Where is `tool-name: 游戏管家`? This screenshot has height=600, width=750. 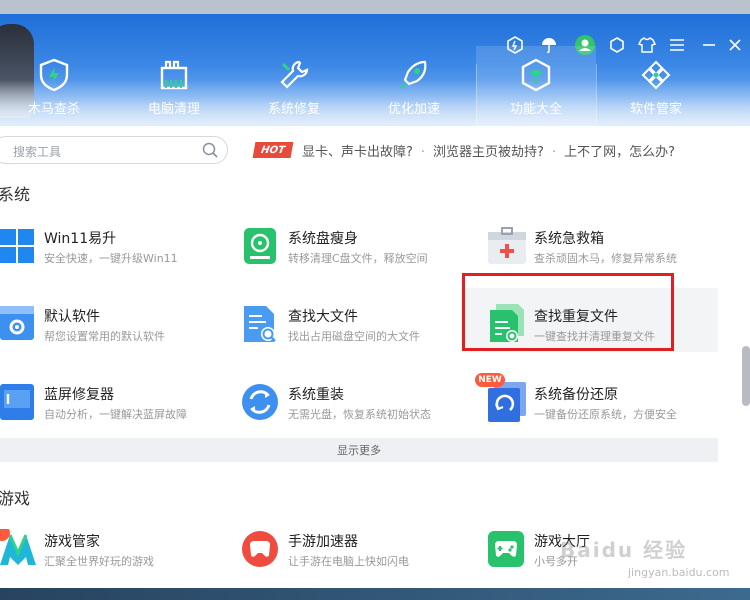
tool-name: 游戏管家 is located at coordinates (72, 542).